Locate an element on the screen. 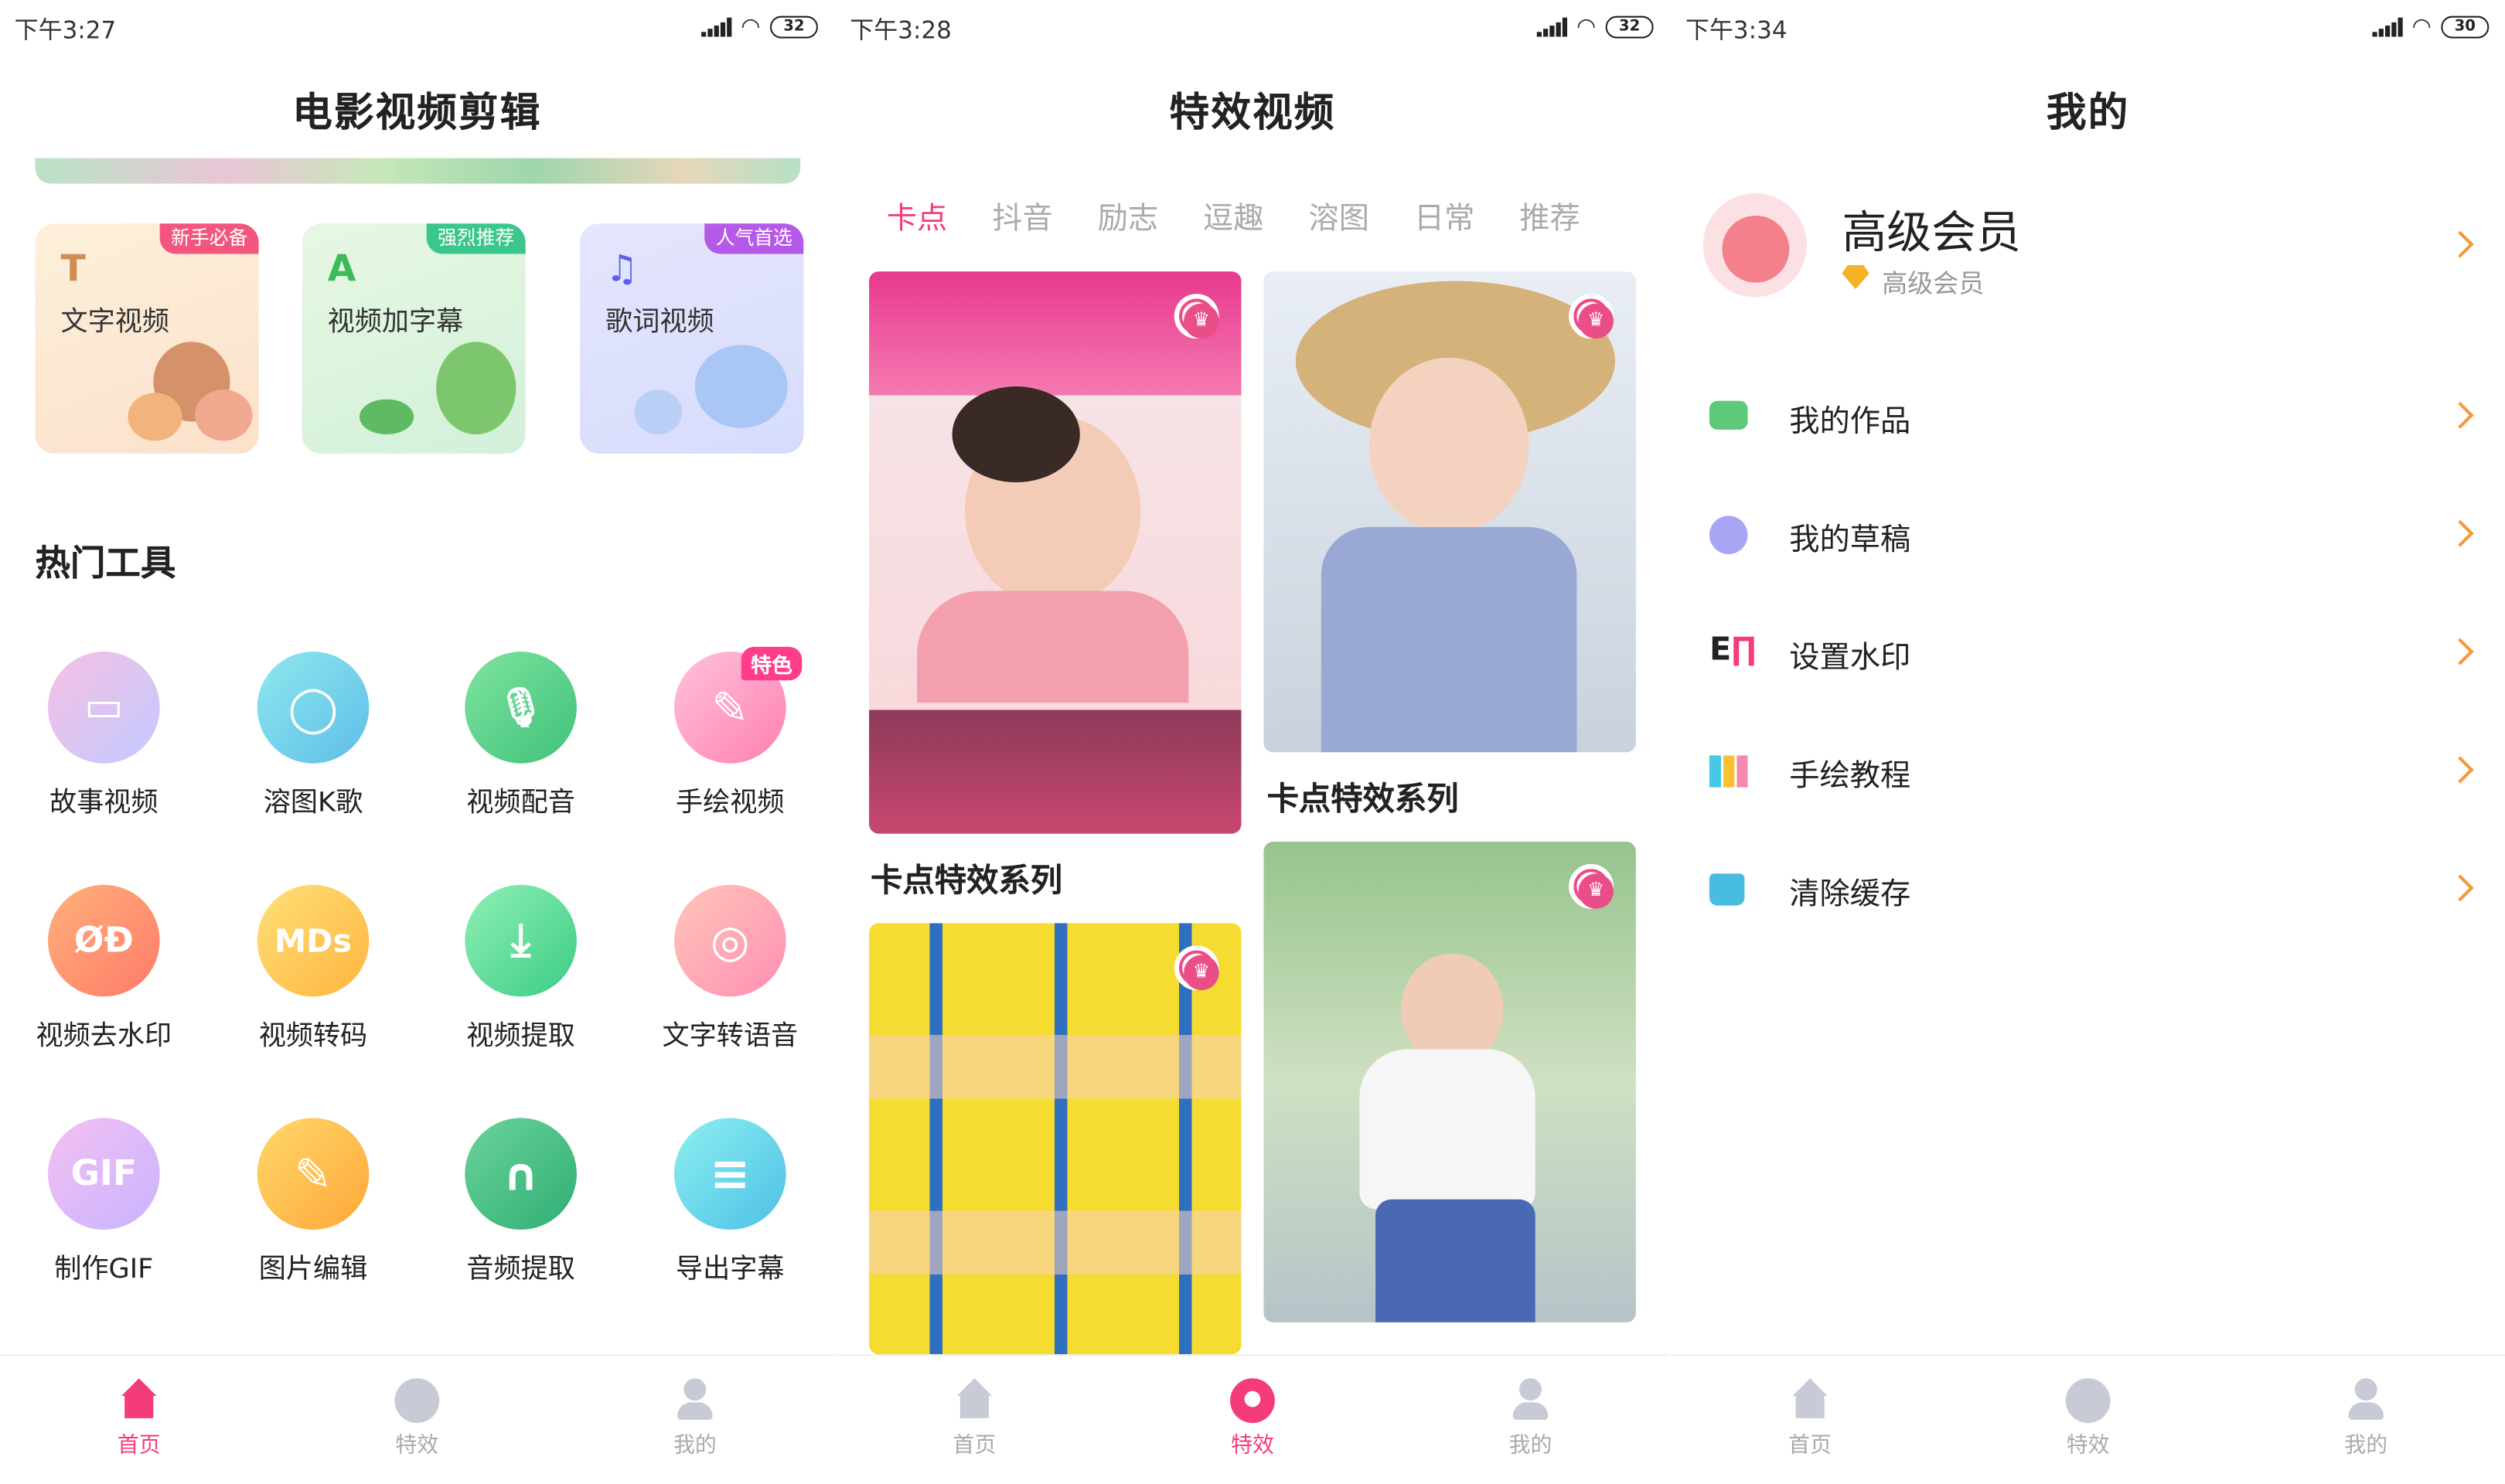  tab-richang: 日常 is located at coordinates (1444, 216).